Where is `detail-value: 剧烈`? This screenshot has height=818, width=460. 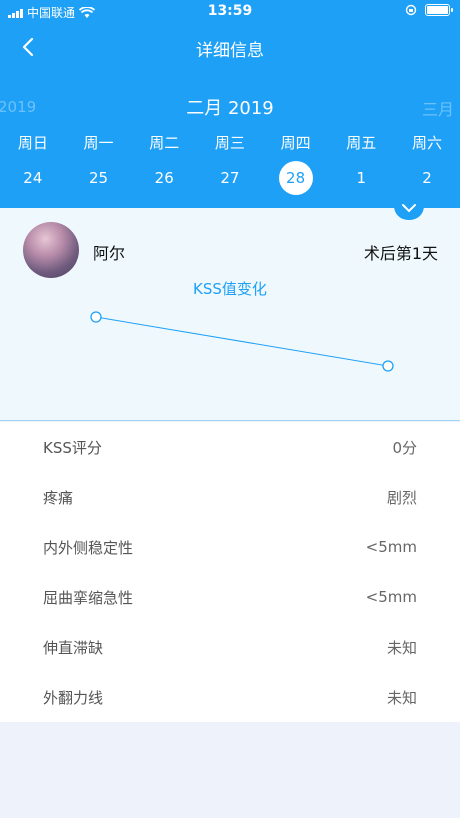 detail-value: 剧烈 is located at coordinates (401, 497).